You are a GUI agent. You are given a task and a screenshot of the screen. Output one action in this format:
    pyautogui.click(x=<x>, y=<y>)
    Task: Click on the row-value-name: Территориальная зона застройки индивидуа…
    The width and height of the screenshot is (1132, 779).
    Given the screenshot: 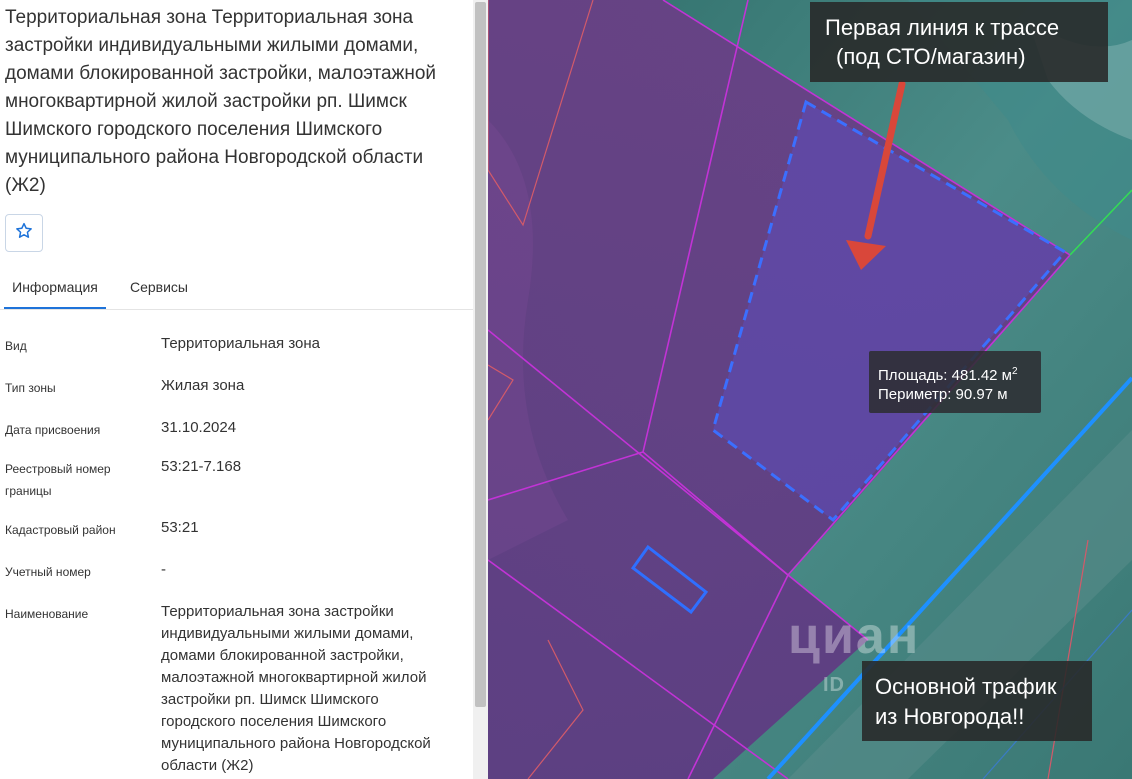 What is the action you would take?
    pyautogui.click(x=296, y=688)
    